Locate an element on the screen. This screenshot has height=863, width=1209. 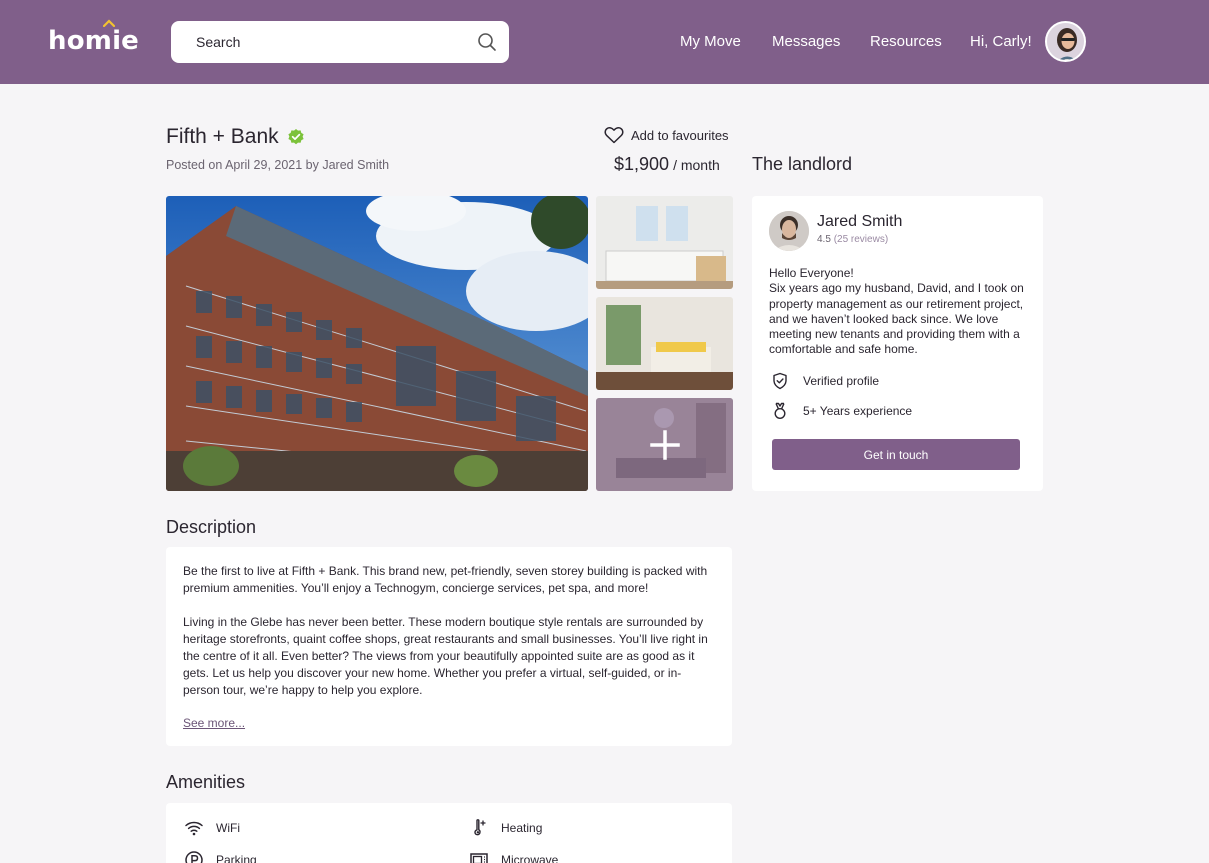
review-count: (25 reviews) is located at coordinates (861, 239).